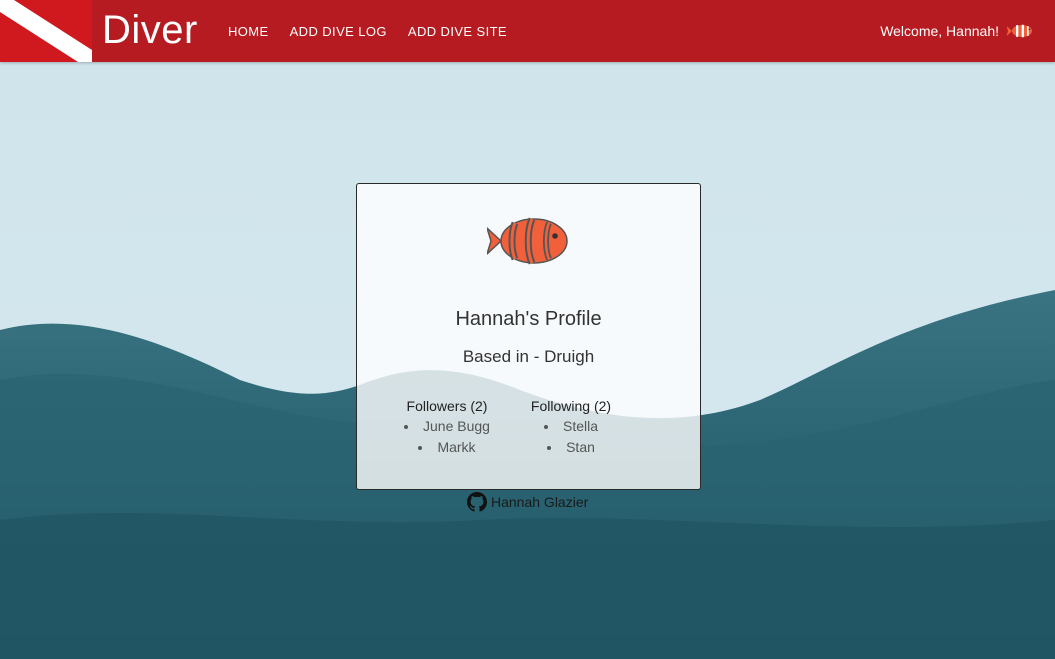  I want to click on following-item: Stella, so click(571, 426).